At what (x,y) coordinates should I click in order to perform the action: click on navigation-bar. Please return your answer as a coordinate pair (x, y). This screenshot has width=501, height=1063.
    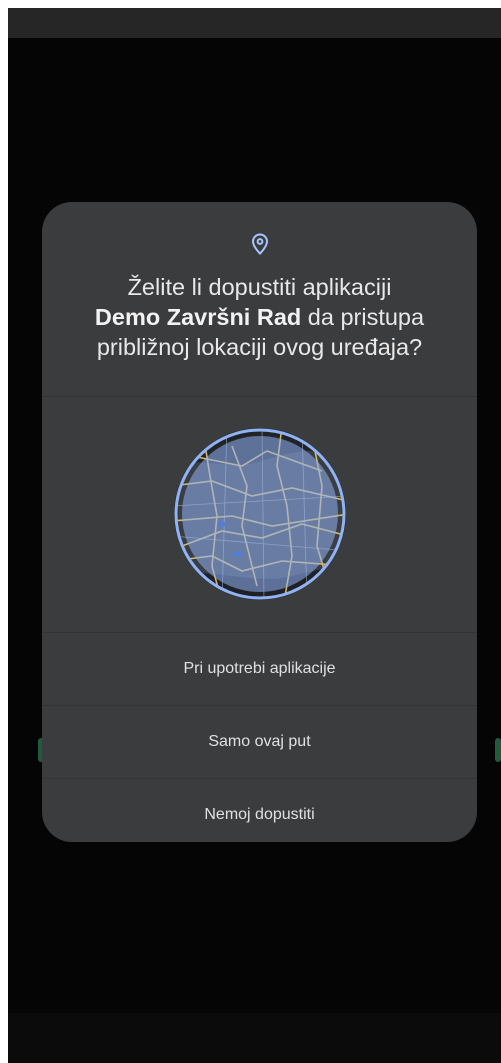
    Looking at the image, I should click on (254, 1038).